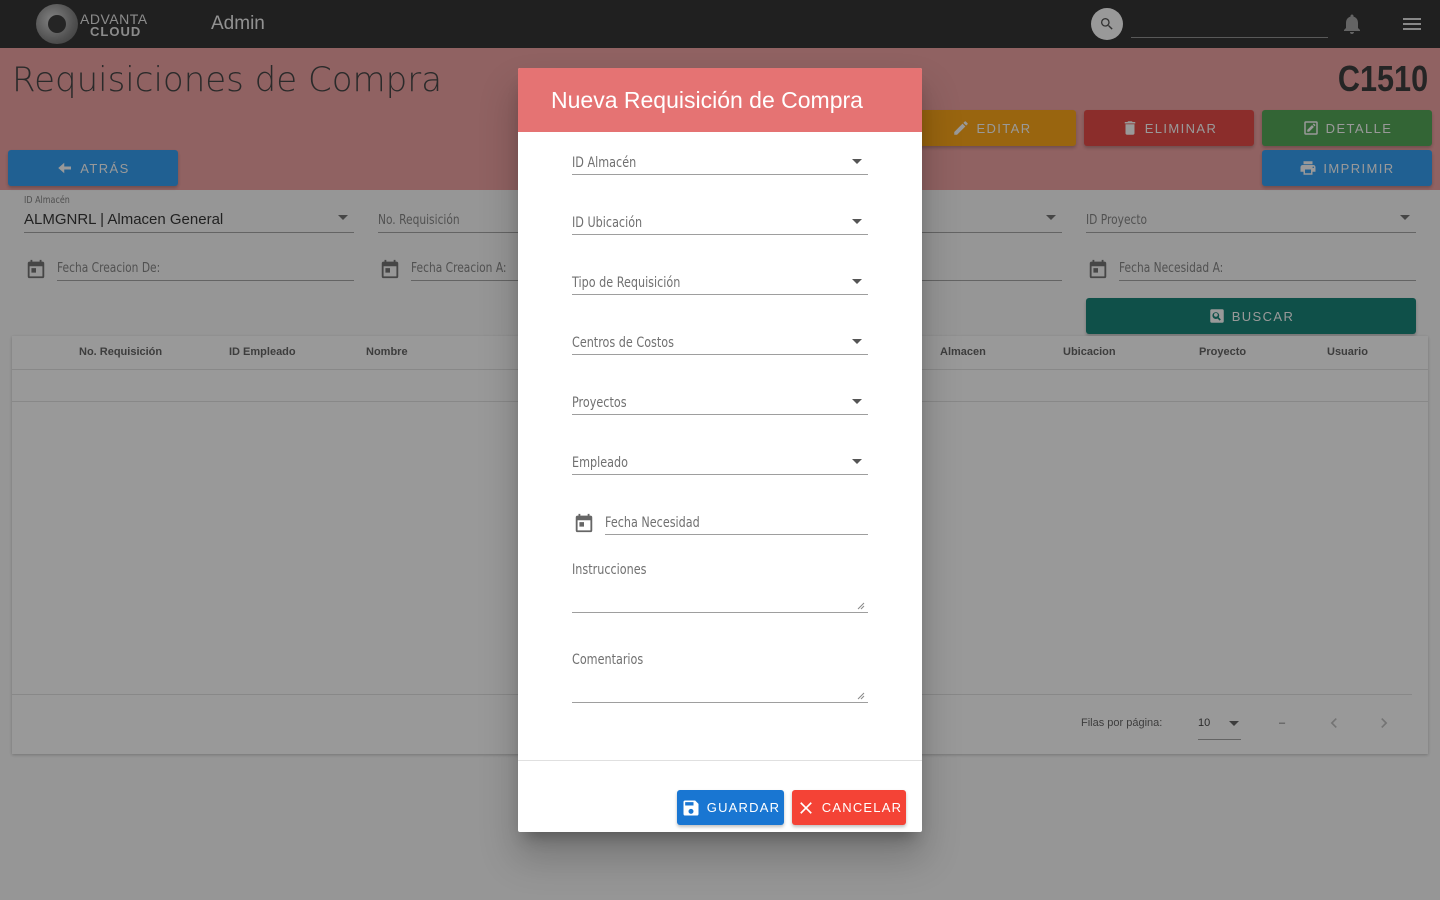 This screenshot has height=900, width=1440. I want to click on fecha-necesidad-input: Fecha Necesidad, so click(736, 519).